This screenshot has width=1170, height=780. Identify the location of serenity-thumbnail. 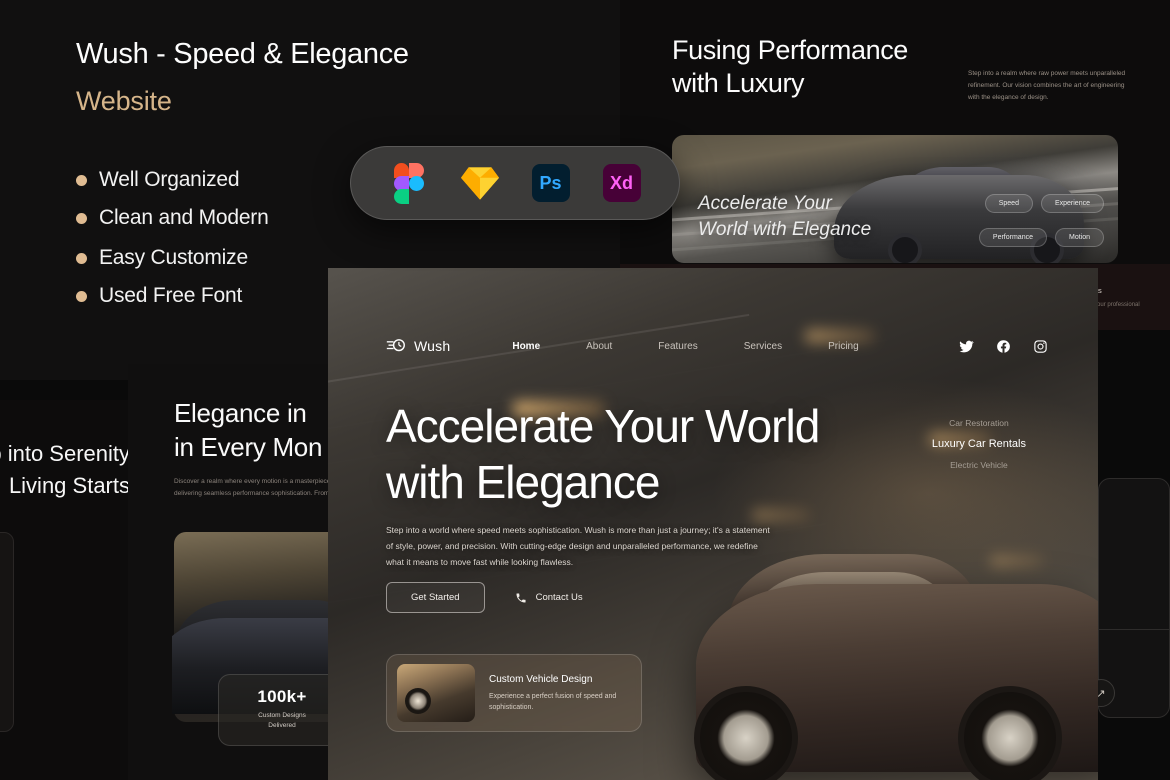
(7, 632).